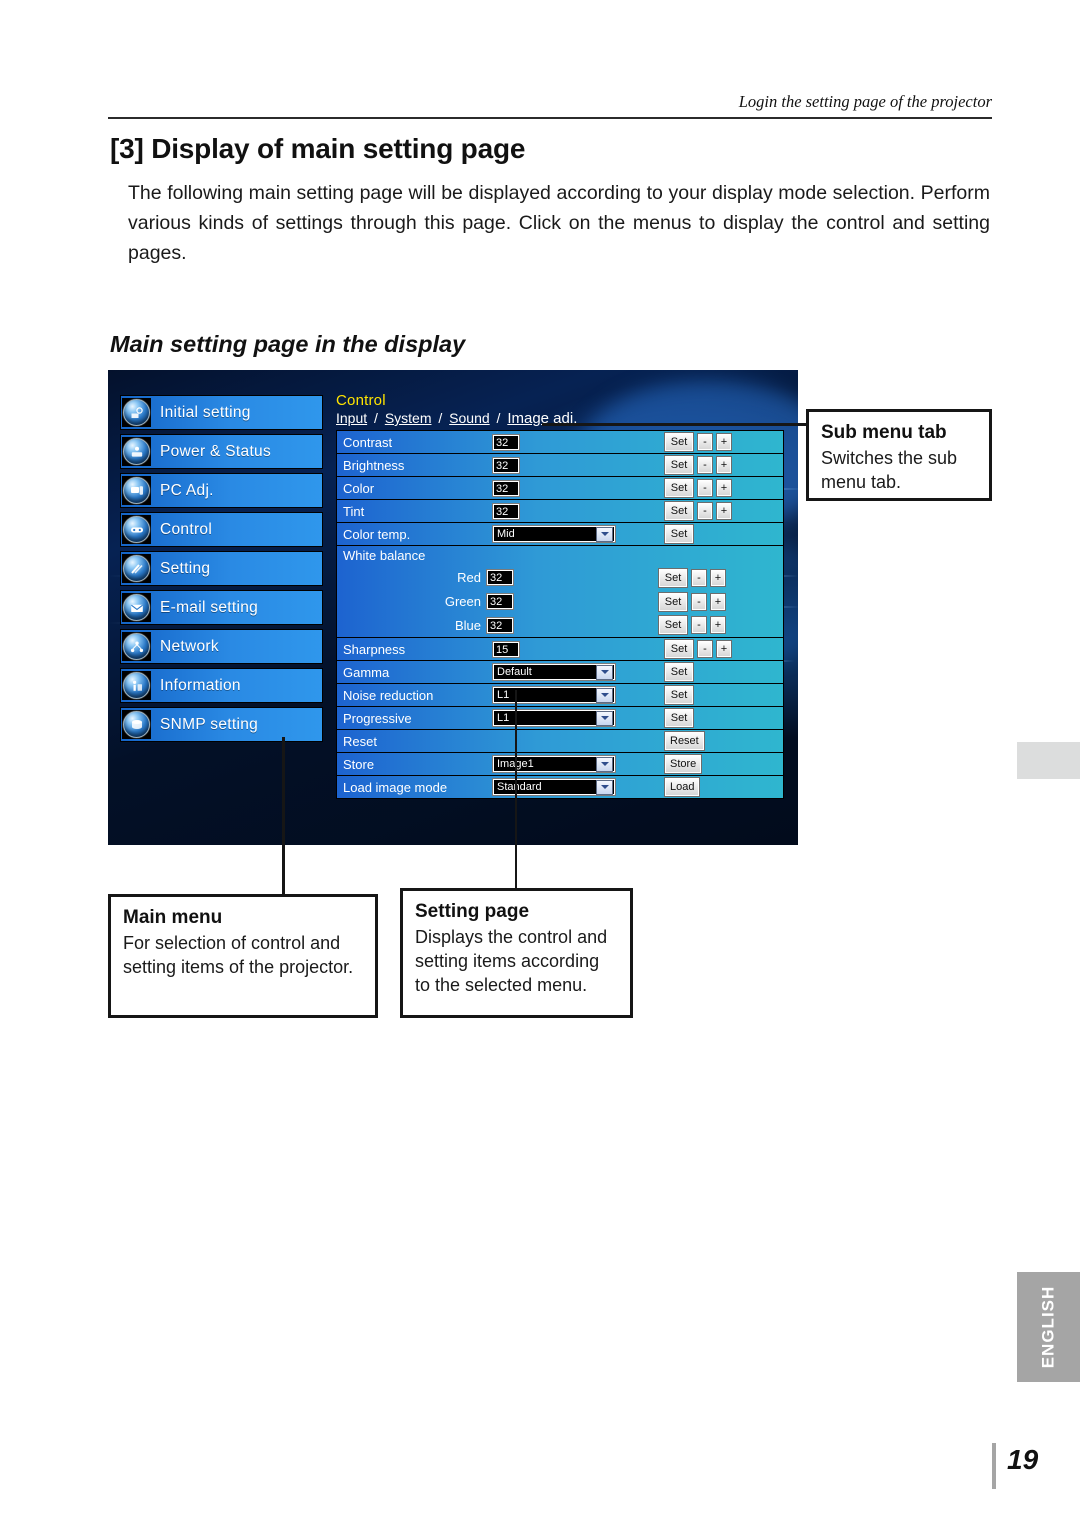 The image size is (1080, 1527). Describe the element at coordinates (221, 685) in the screenshot. I see `menu-item-information: Information` at that location.